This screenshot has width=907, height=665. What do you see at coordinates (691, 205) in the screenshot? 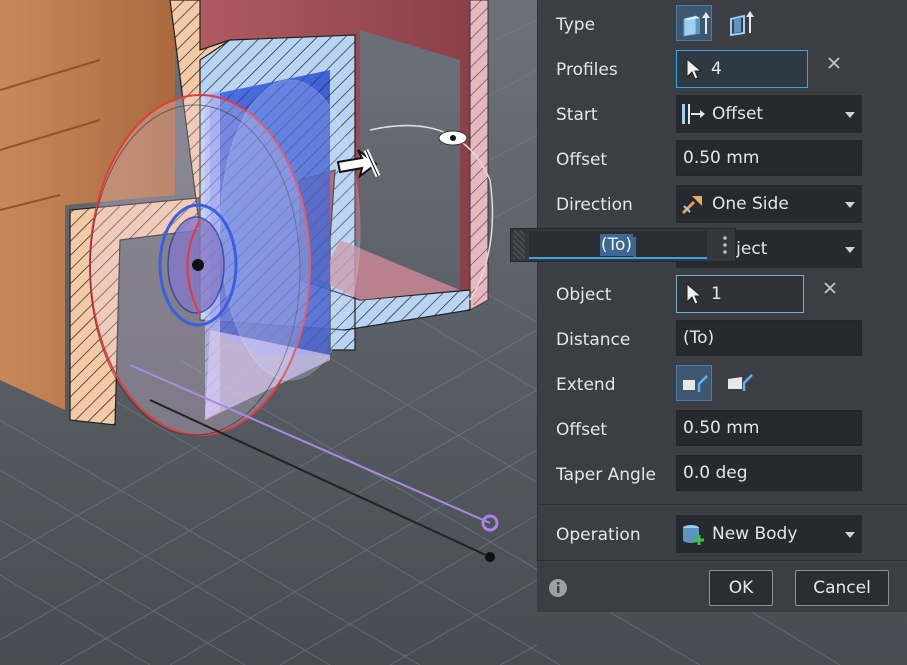
I see `one-side-direction-icon` at bounding box center [691, 205].